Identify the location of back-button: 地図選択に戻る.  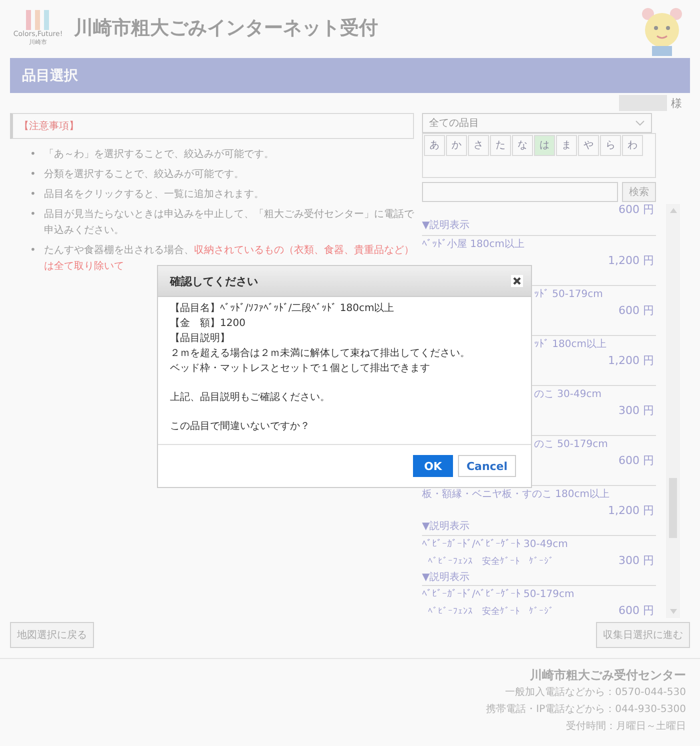
(52, 635).